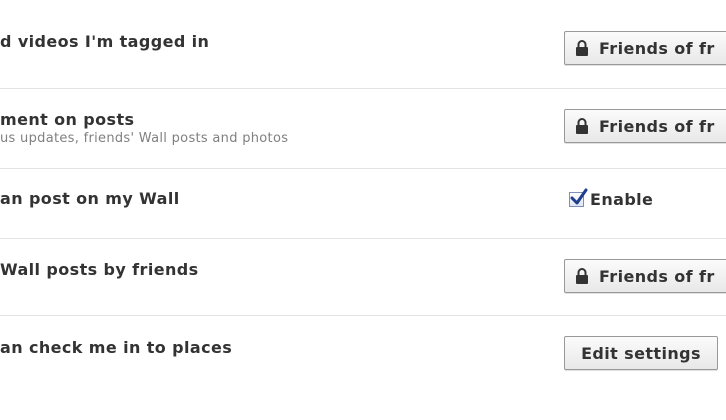 The image size is (726, 420). I want to click on enable-label: Enable, so click(621, 199).